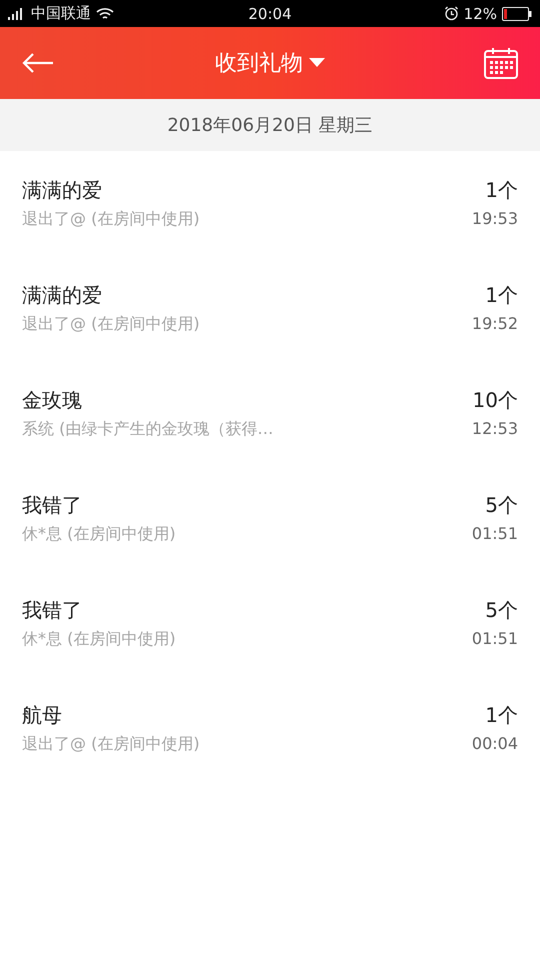 This screenshot has height=960, width=540. I want to click on gift-time: 12:53, so click(495, 429).